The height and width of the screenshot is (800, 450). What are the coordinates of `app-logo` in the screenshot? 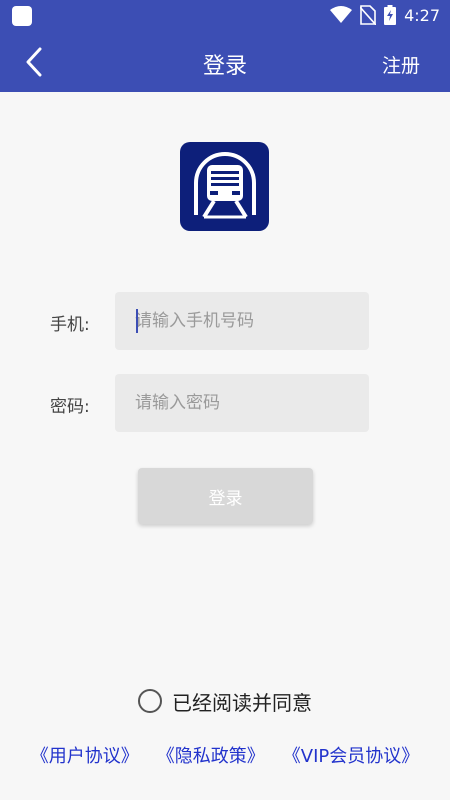 It's located at (224, 186).